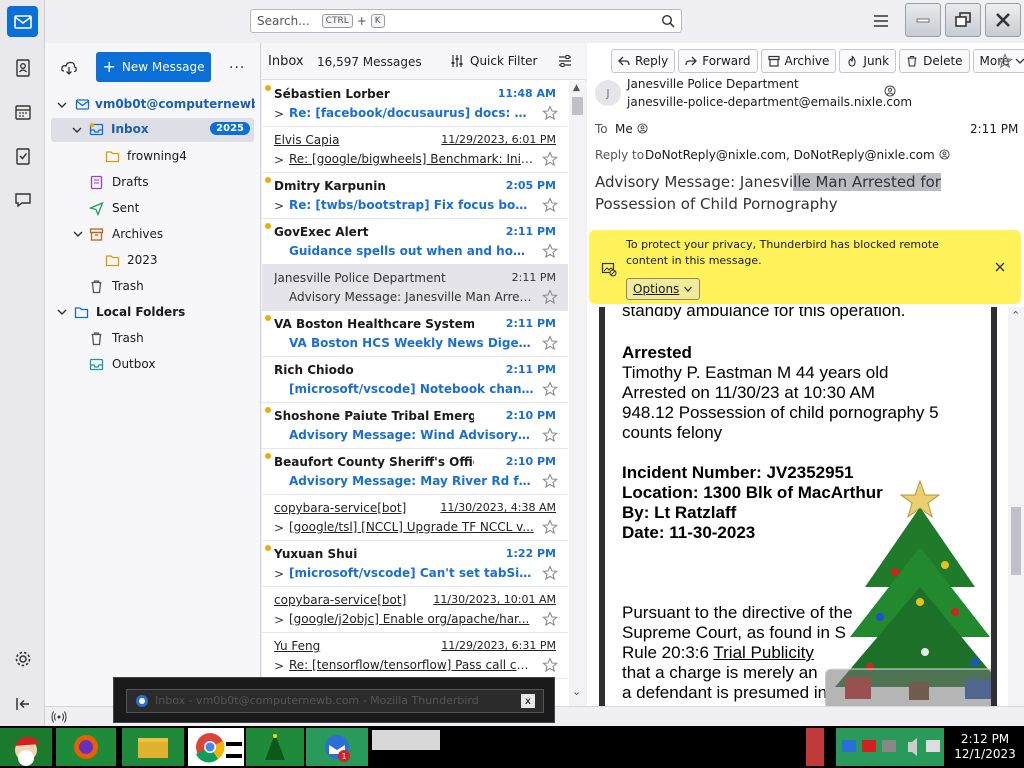 This screenshot has height=768, width=1024. I want to click on taskbar-file-explorer, so click(153, 747).